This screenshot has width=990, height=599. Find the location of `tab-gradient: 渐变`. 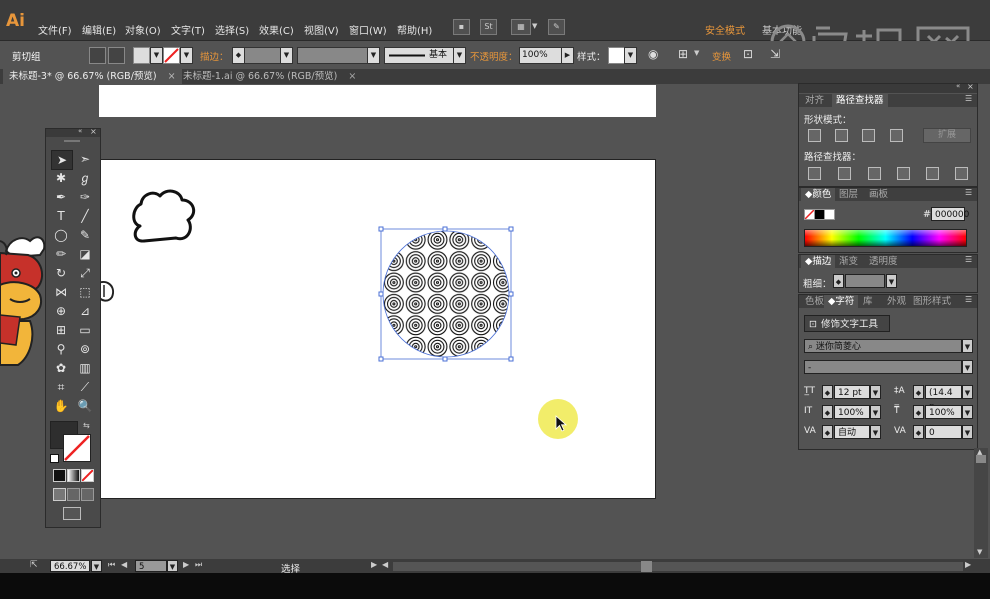

tab-gradient: 渐变 is located at coordinates (849, 261).